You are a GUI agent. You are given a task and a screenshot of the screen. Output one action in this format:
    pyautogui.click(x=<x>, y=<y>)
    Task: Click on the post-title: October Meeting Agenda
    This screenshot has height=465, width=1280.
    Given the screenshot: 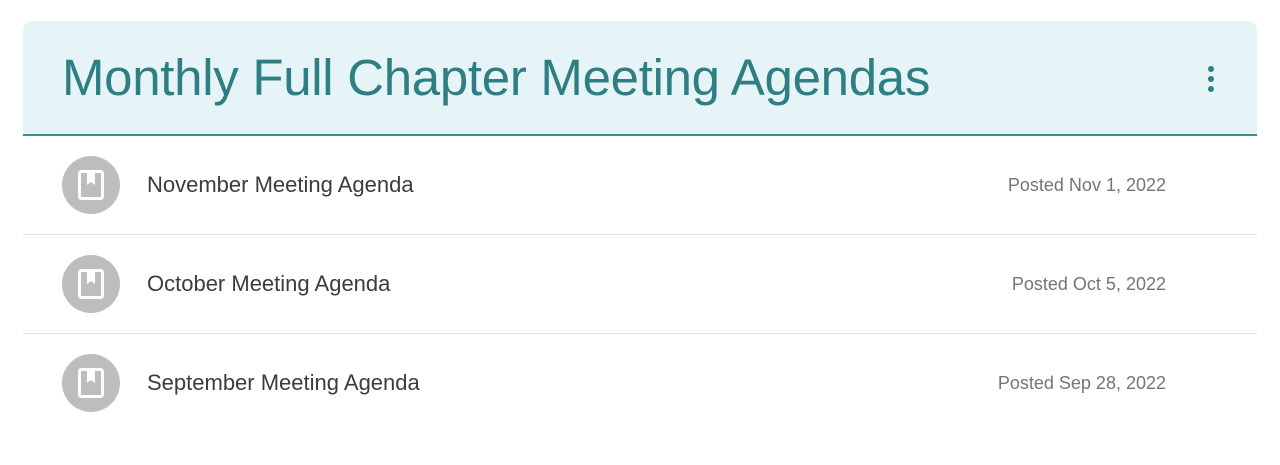 What is the action you would take?
    pyautogui.click(x=269, y=283)
    